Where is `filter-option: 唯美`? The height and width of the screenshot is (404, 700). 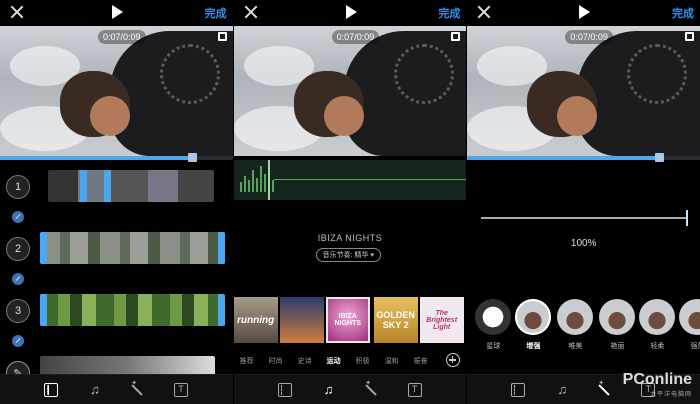 filter-option: 唯美 is located at coordinates (575, 325).